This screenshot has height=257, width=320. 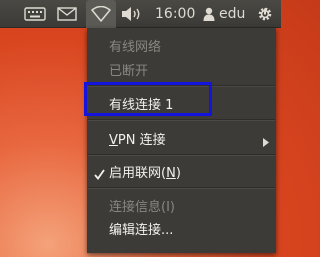 What do you see at coordinates (266, 14) in the screenshot?
I see `power-gear-icon` at bounding box center [266, 14].